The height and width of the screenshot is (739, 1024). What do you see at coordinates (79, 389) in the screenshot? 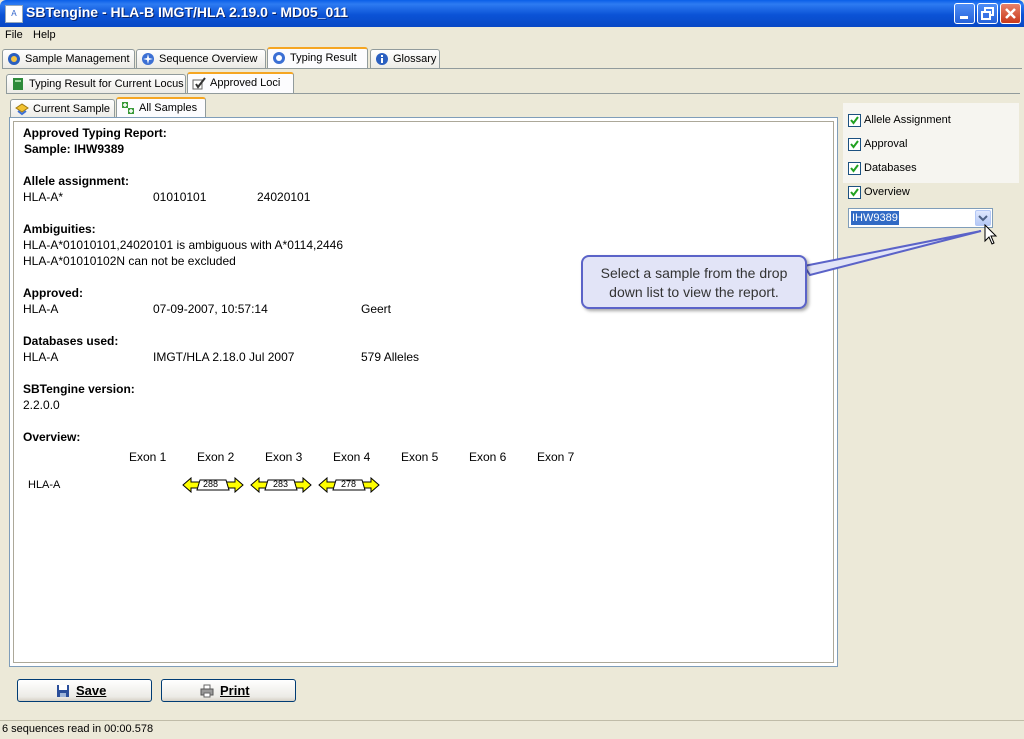
I see `version-heading: SBTengine version:` at bounding box center [79, 389].